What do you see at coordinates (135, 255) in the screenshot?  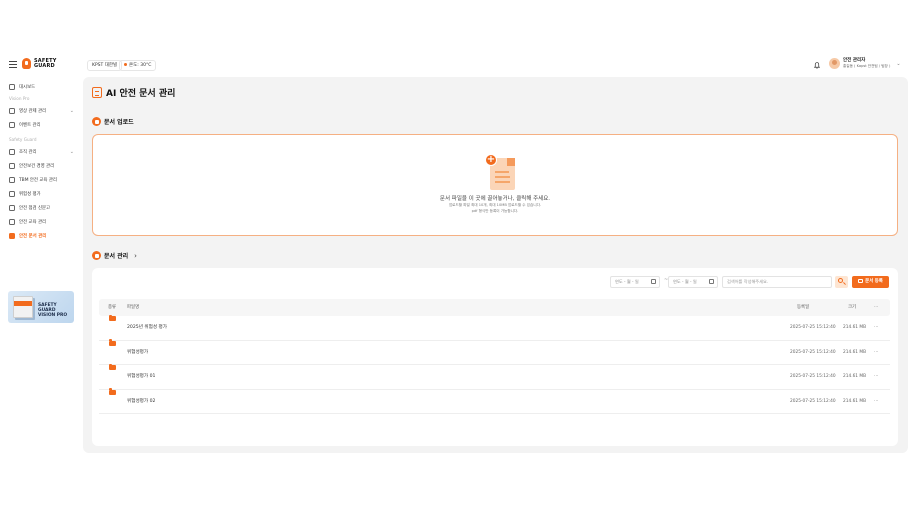 I see `chevron-right-icon: ›` at bounding box center [135, 255].